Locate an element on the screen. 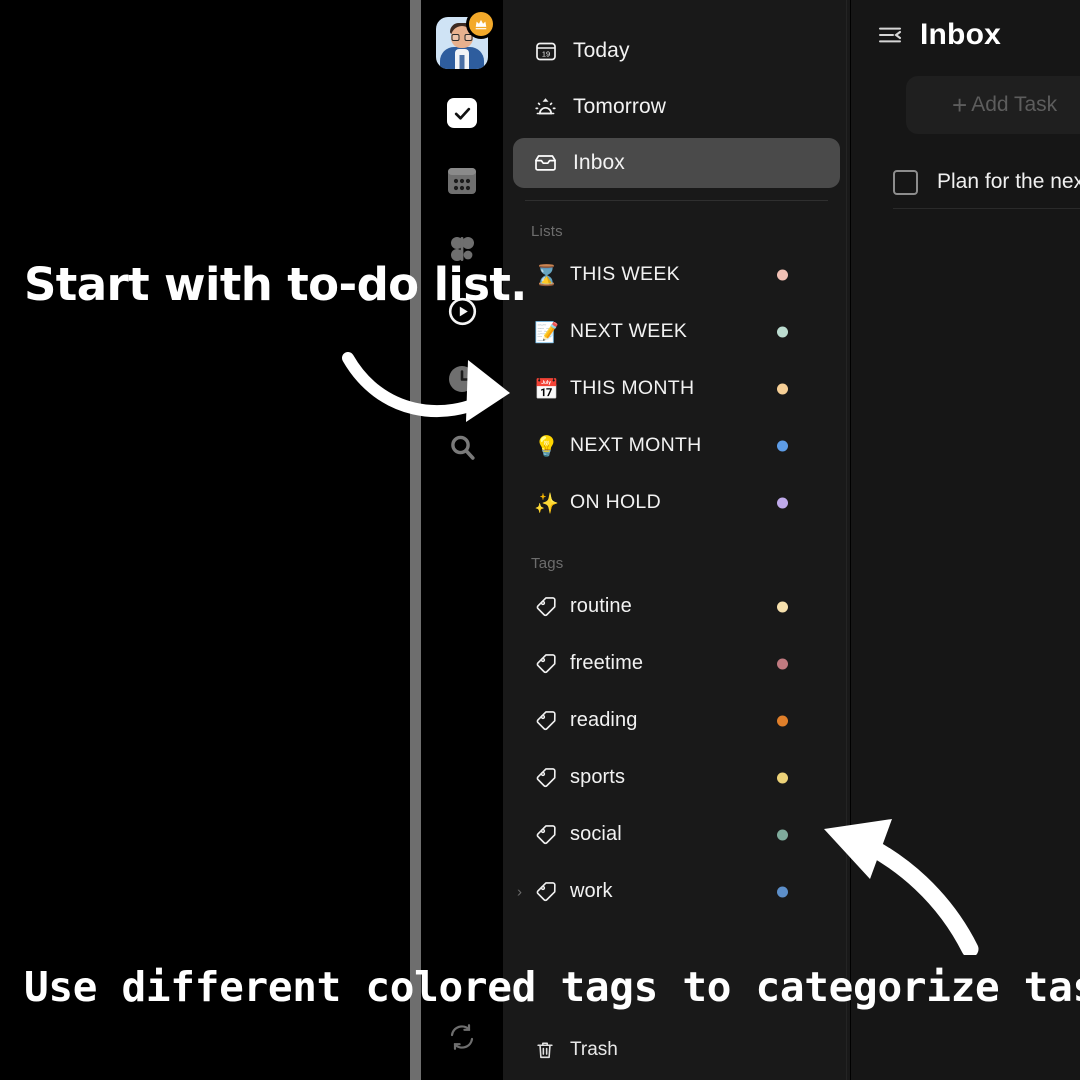 This screenshot has height=1080, width=1080. curved-arrow-right-icon is located at coordinates (432, 394).